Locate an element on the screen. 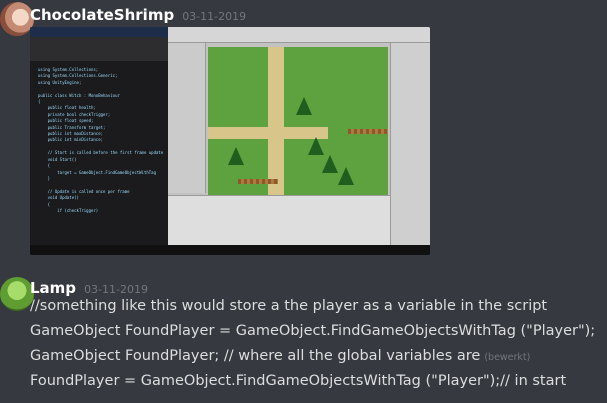 This screenshot has height=403, width=607. username: Lamp is located at coordinates (53, 288).